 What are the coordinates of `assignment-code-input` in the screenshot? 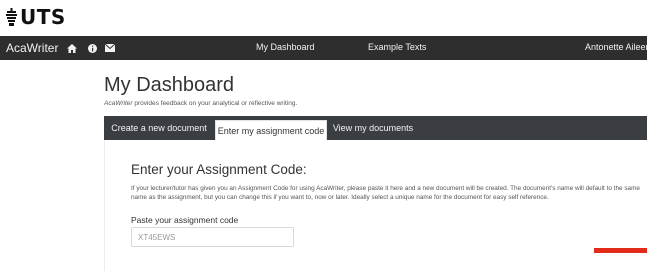 It's located at (212, 237).